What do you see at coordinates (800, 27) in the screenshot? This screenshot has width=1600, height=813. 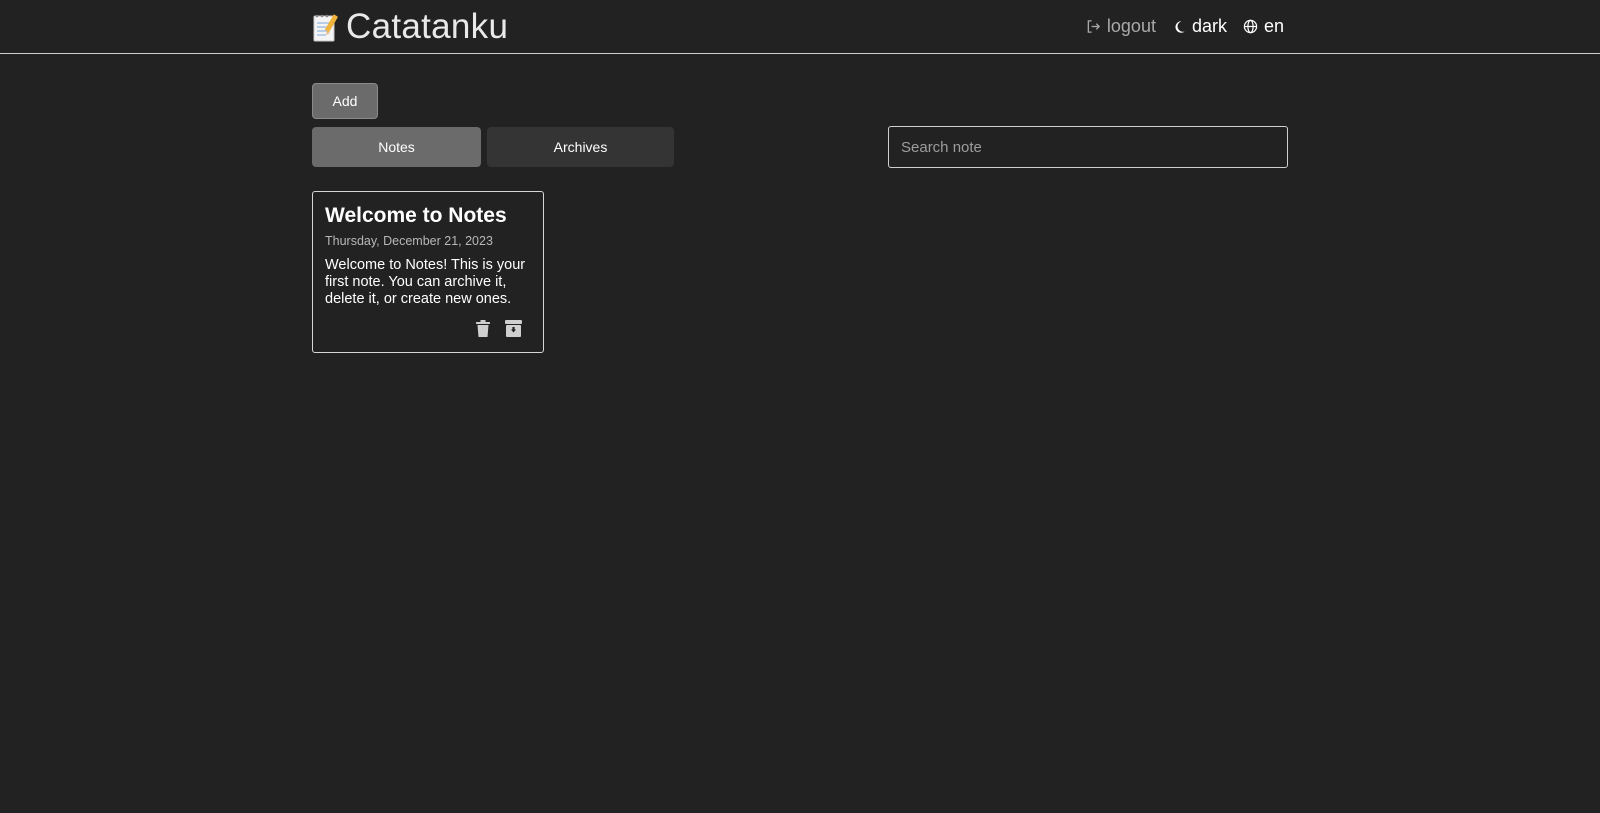 I see `top-navbar: Catatanku logout dark en` at bounding box center [800, 27].